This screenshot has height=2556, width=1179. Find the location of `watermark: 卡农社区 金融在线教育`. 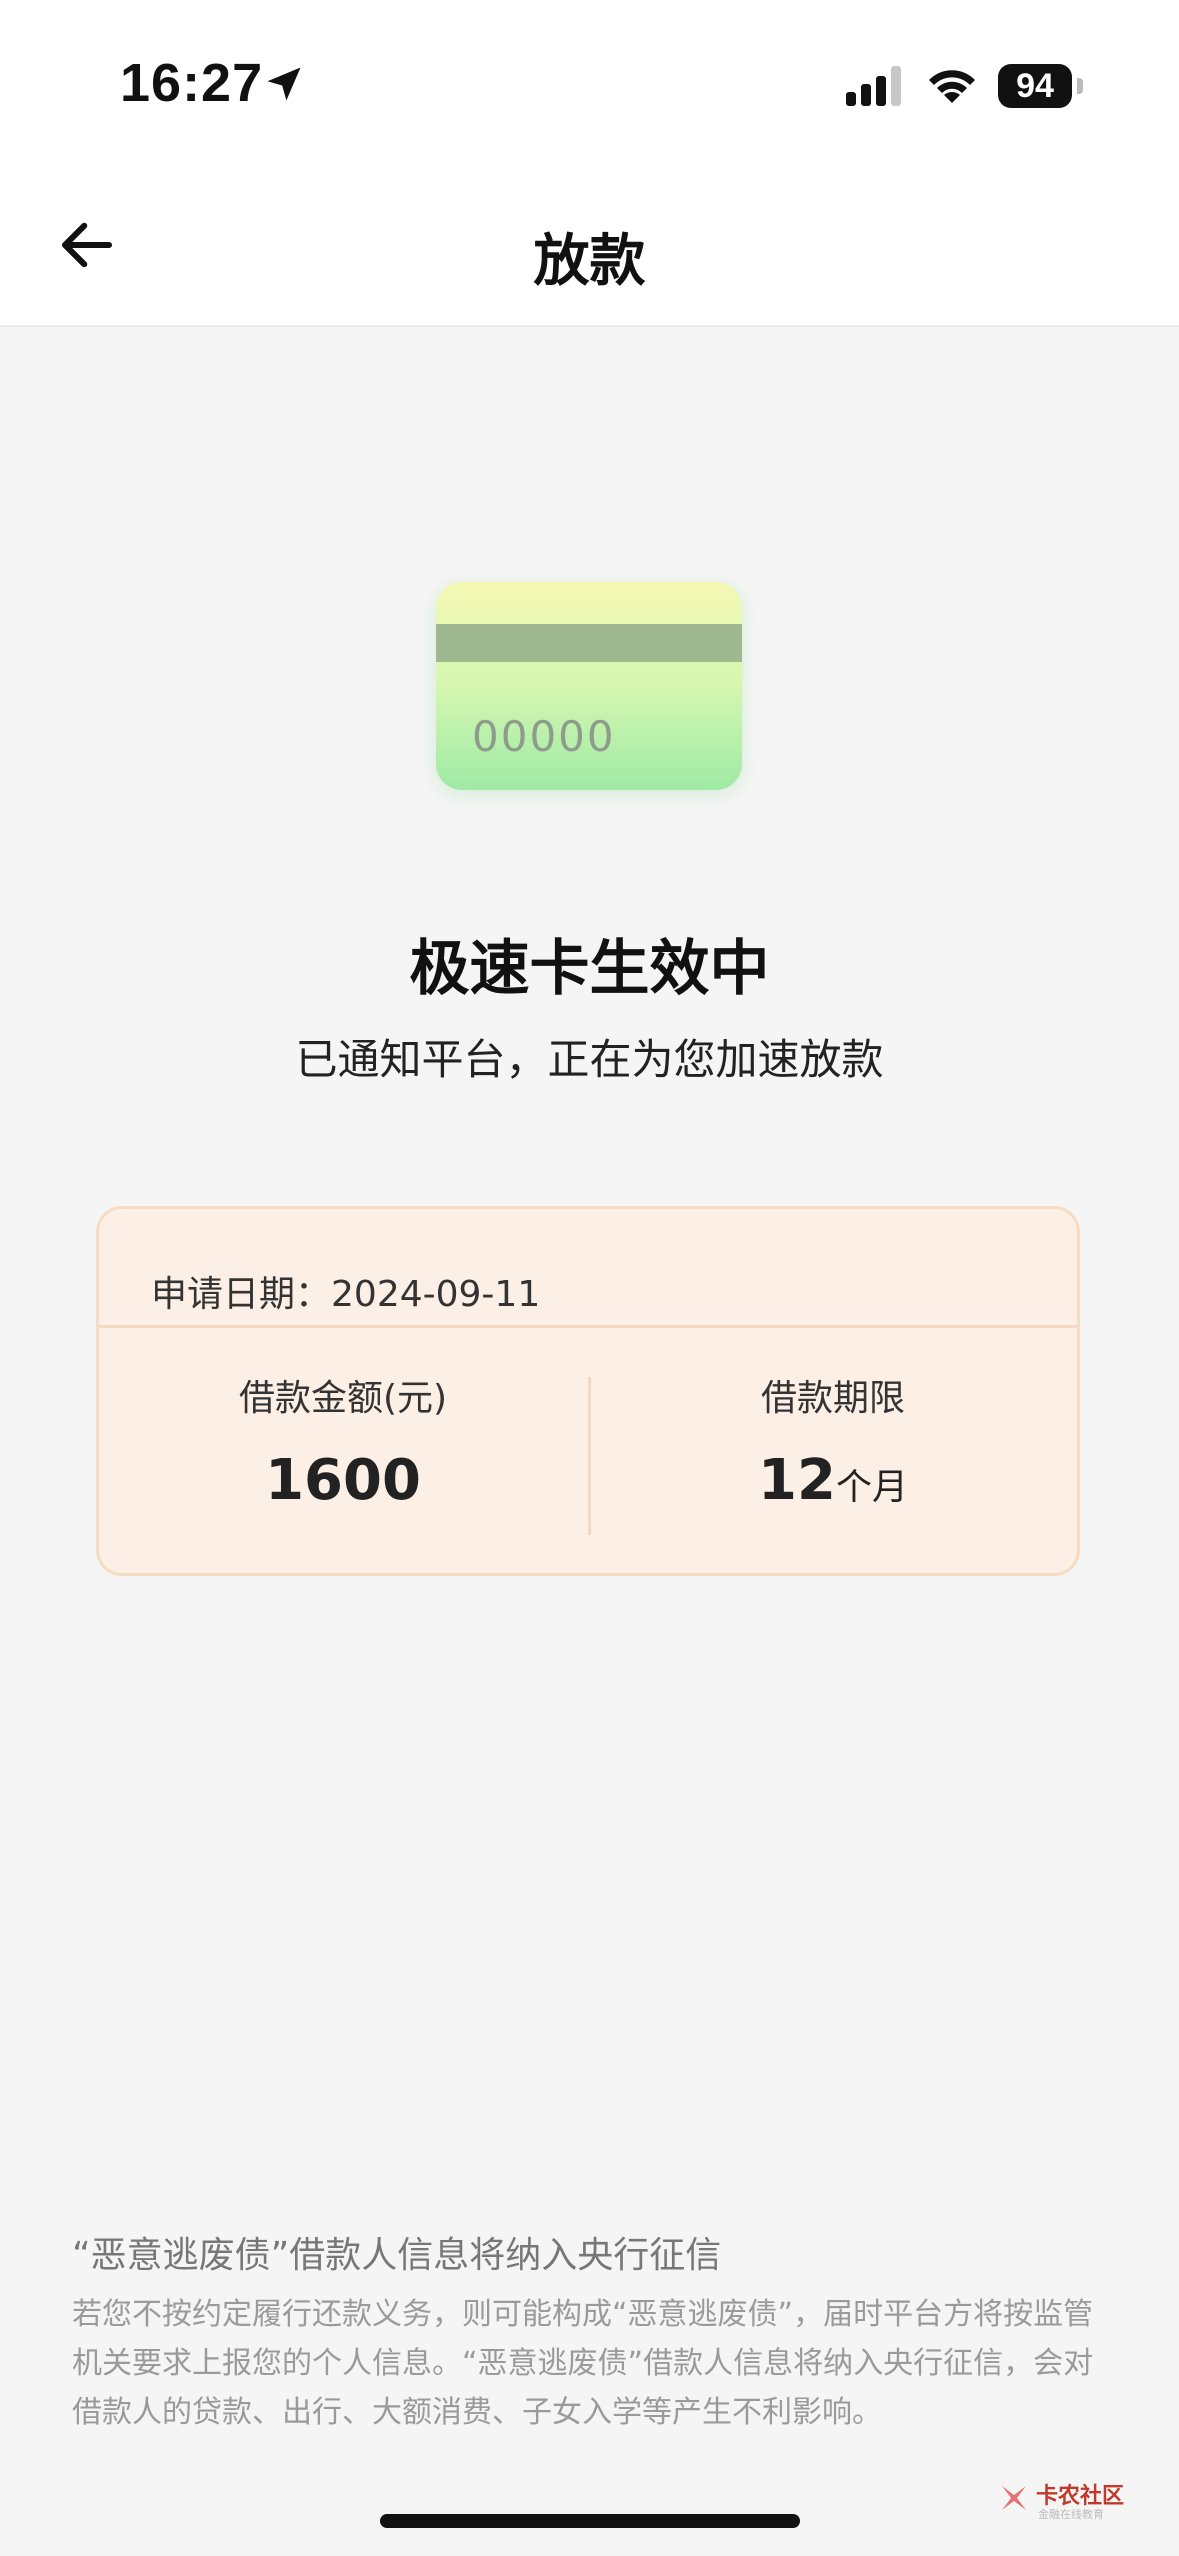

watermark: 卡农社区 金融在线教育 is located at coordinates (1076, 2503).